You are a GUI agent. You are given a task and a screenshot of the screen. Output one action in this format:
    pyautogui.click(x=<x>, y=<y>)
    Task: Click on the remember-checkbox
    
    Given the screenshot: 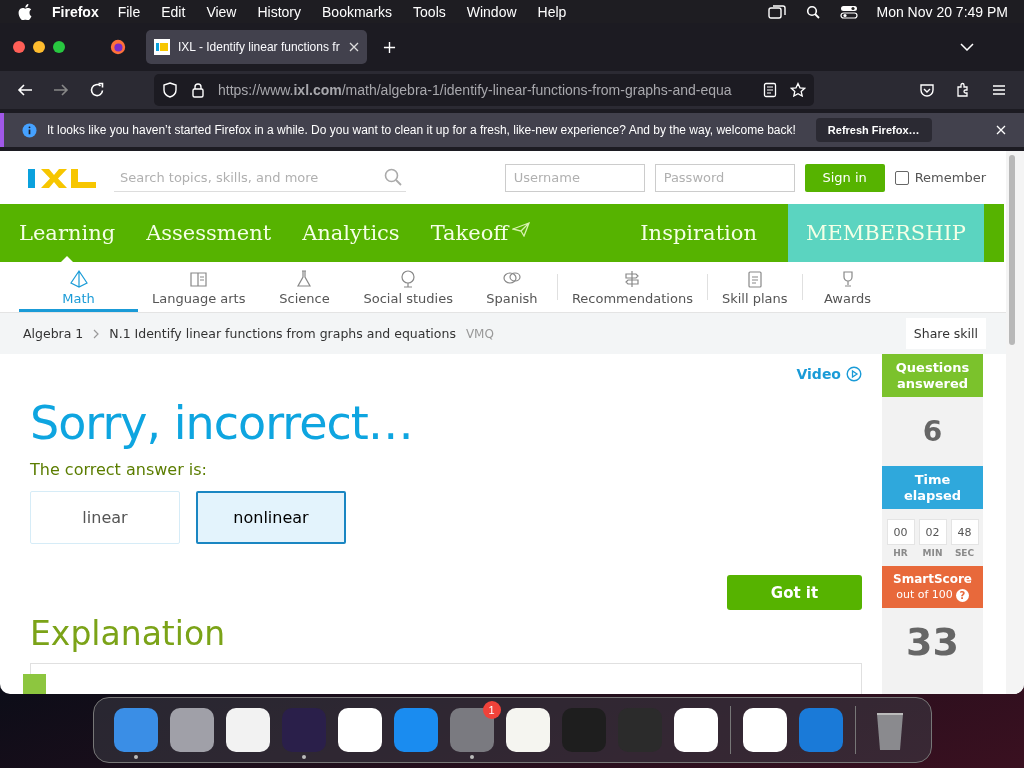 What is the action you would take?
    pyautogui.click(x=901, y=177)
    